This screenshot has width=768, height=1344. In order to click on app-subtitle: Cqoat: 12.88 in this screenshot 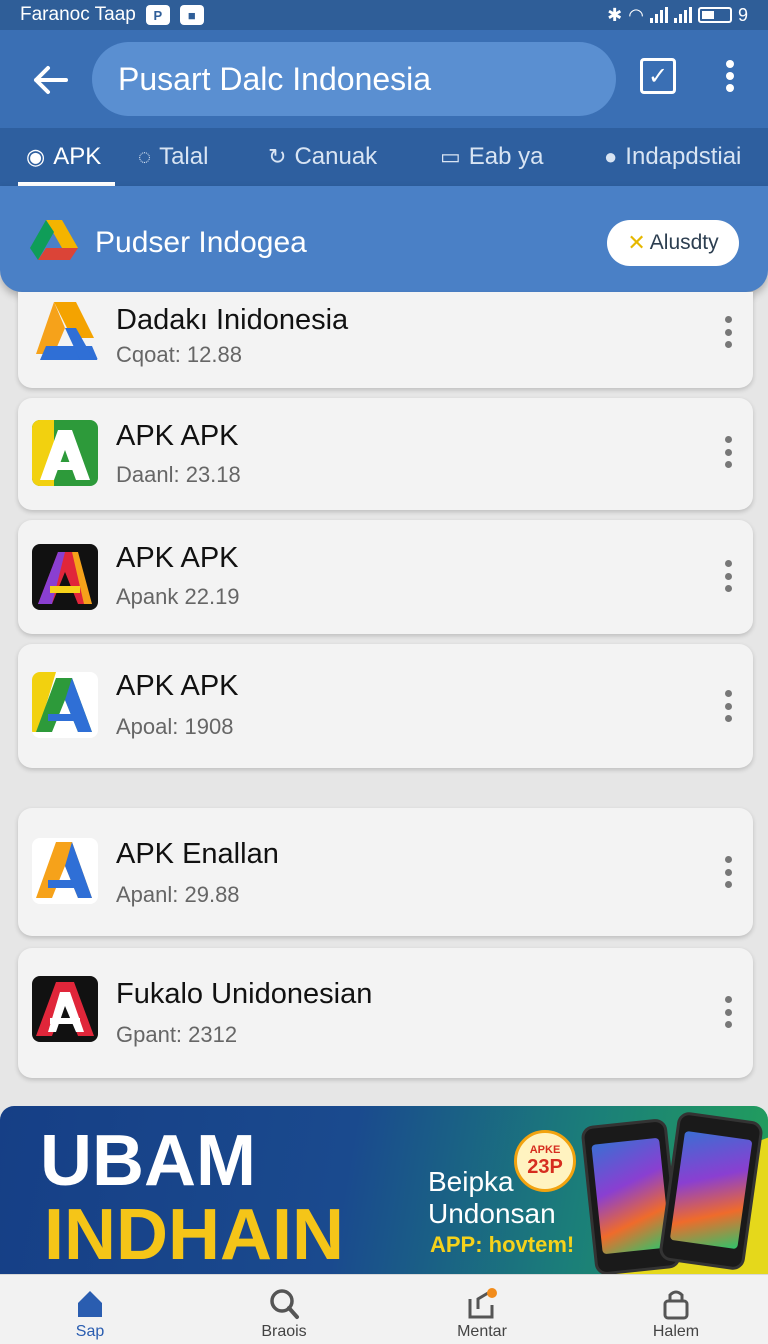, I will do `click(179, 354)`.